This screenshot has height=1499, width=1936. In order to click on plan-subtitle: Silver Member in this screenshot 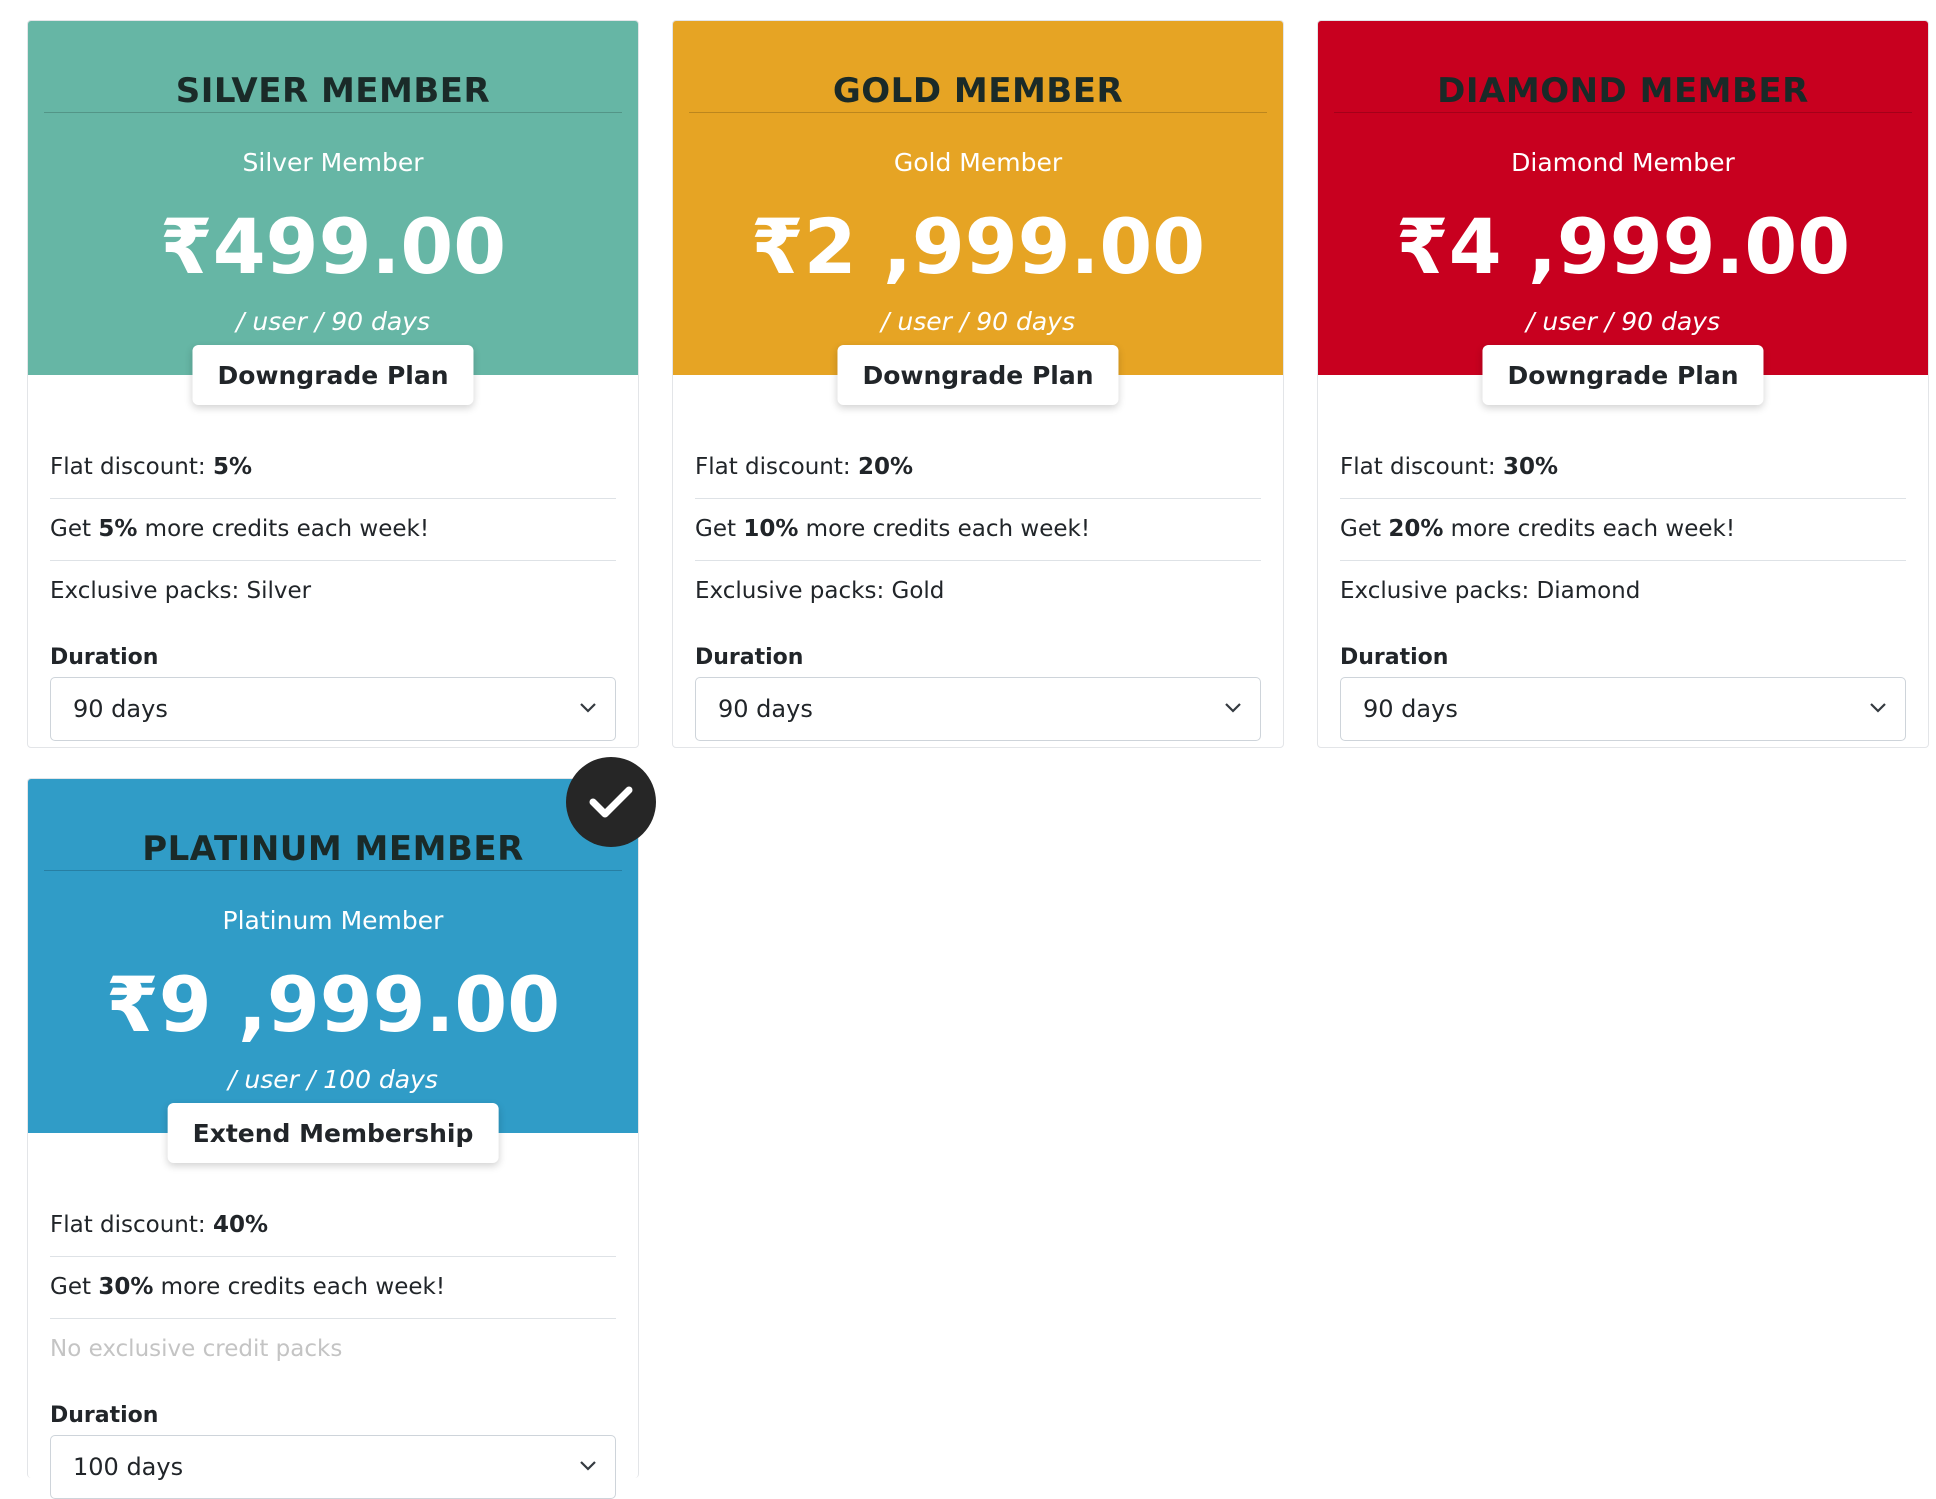, I will do `click(333, 162)`.